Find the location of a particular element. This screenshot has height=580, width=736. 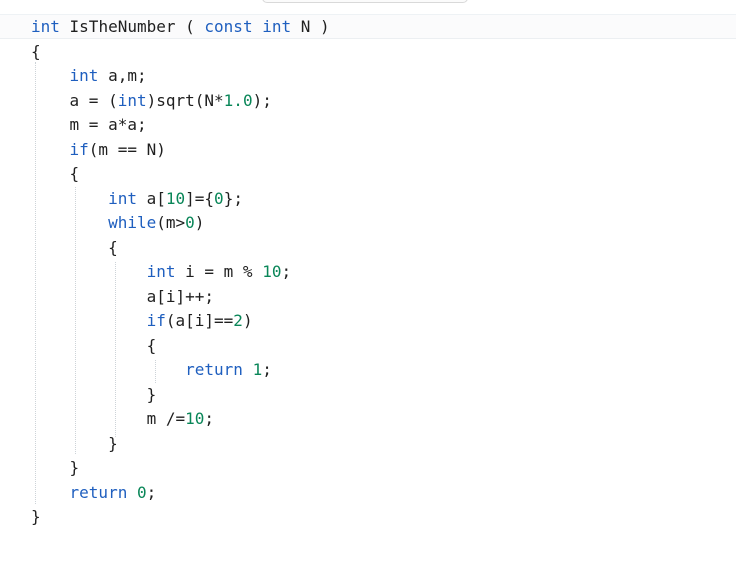

code-line: m = a*a; is located at coordinates (180, 125).